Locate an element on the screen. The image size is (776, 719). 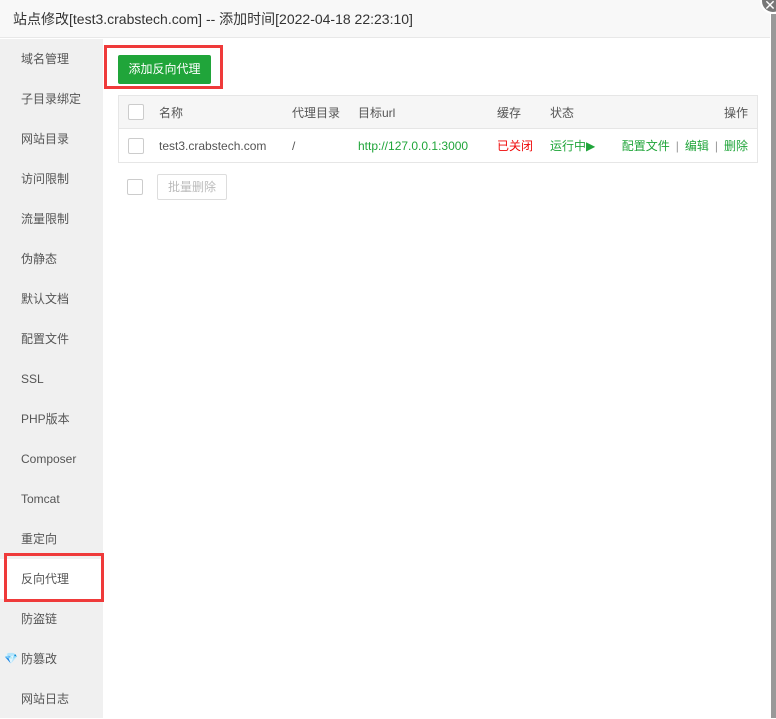
bulk-delete-button: 批量删除 is located at coordinates (192, 187).